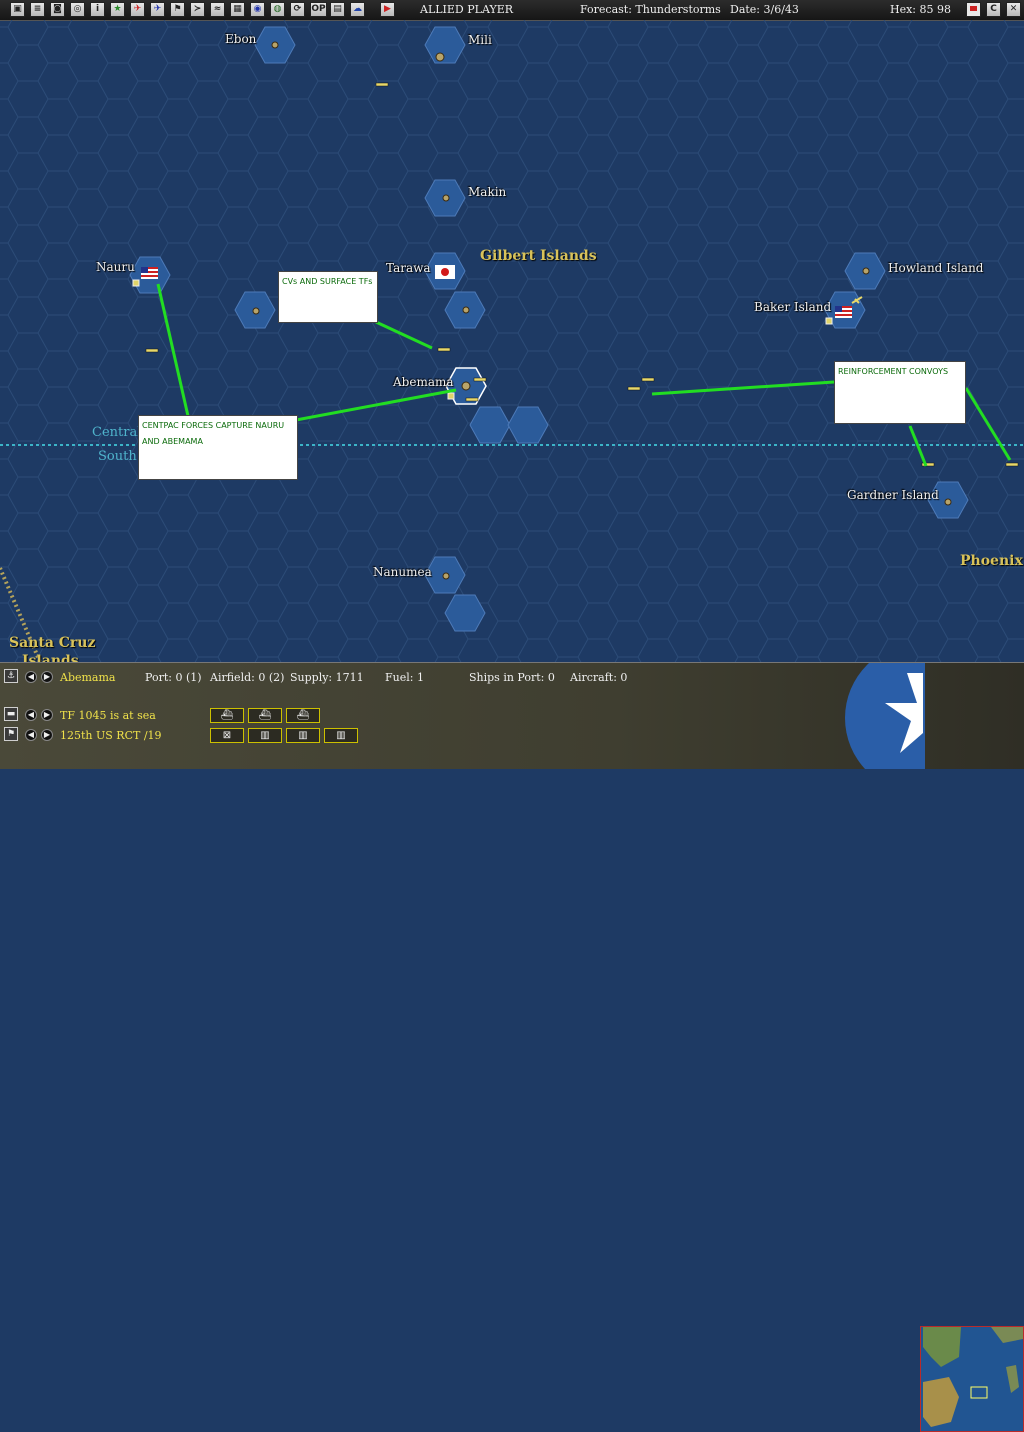 This screenshot has width=1024, height=1432. What do you see at coordinates (538, 256) in the screenshot?
I see `region-label-gilbert: Gilbert Islands` at bounding box center [538, 256].